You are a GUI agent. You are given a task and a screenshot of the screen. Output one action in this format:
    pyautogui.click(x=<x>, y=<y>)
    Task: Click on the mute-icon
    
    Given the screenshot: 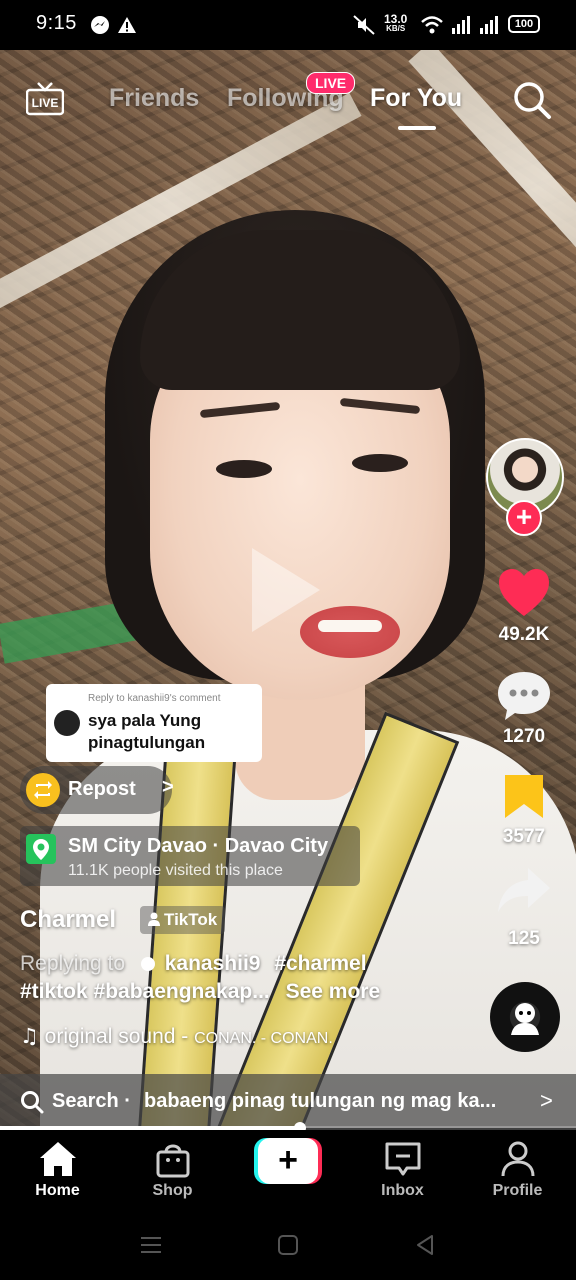 What is the action you would take?
    pyautogui.click(x=364, y=25)
    